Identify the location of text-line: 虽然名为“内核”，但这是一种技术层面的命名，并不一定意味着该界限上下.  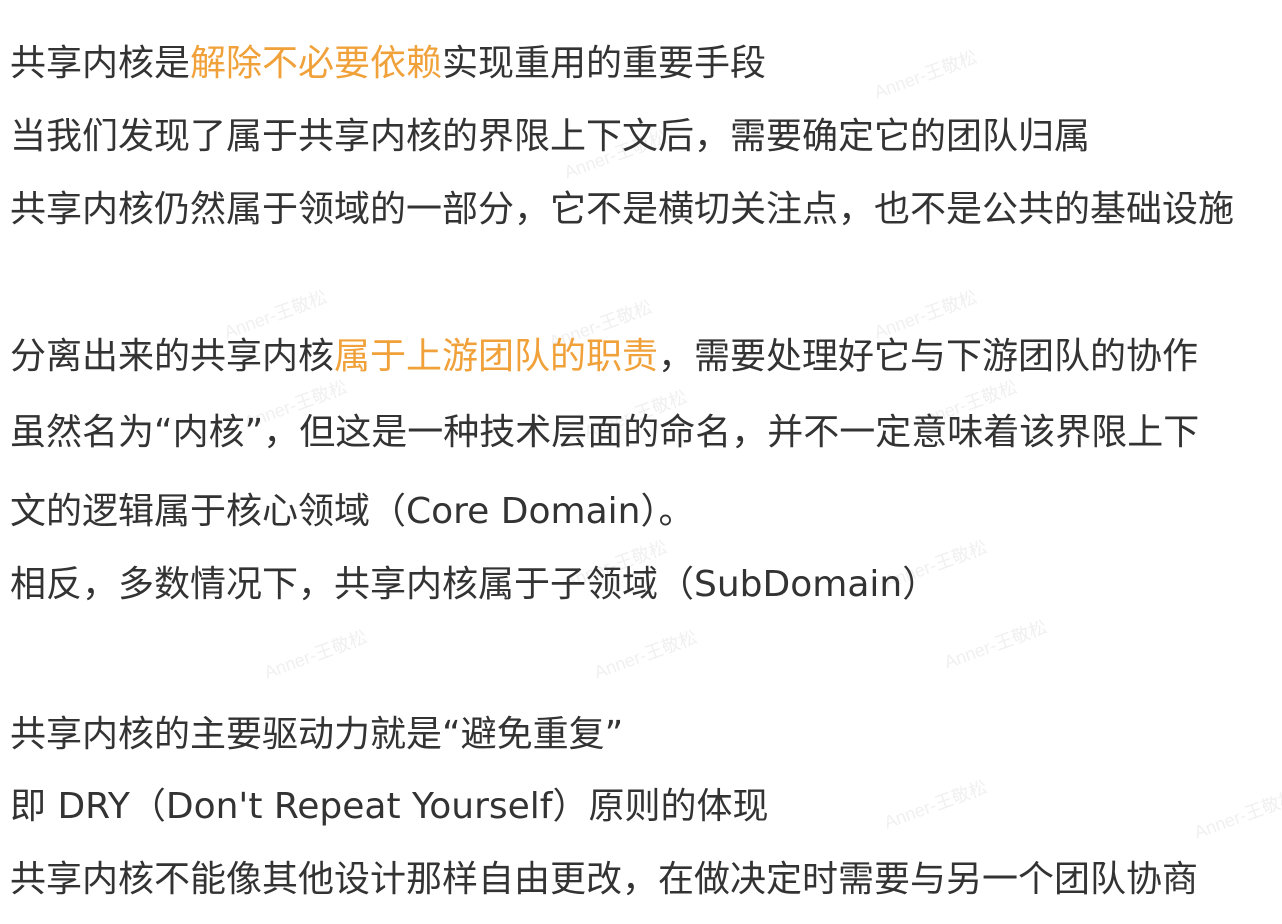
(604, 433).